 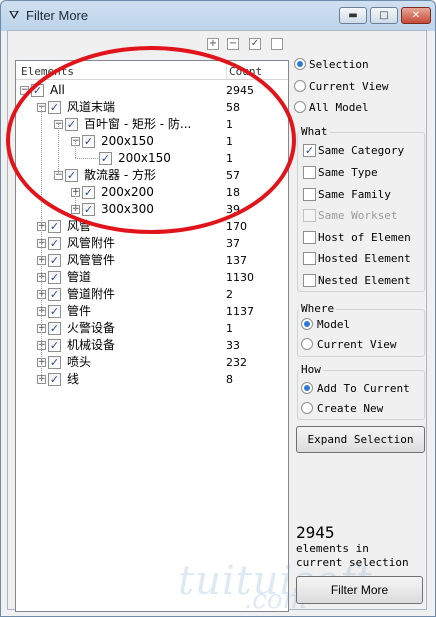 What do you see at coordinates (213, 44) in the screenshot?
I see `expand-all-icon: +` at bounding box center [213, 44].